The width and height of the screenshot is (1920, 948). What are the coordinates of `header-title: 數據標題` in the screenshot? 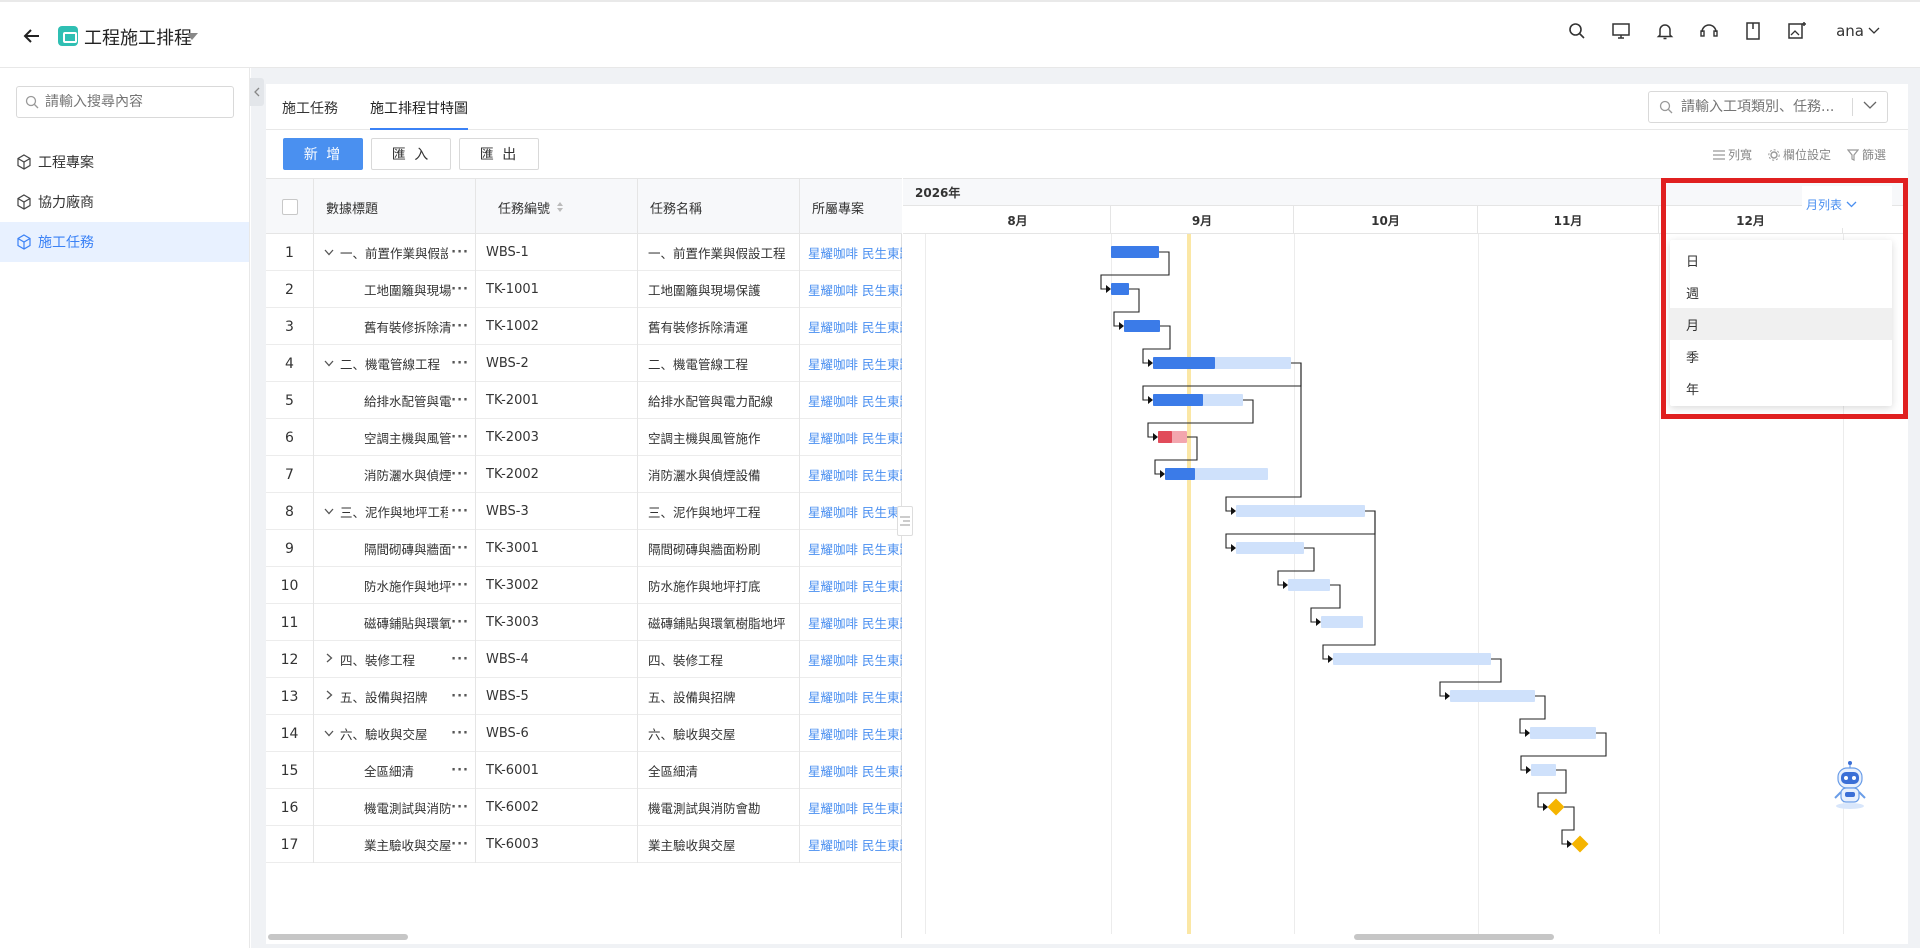 It's located at (395, 207).